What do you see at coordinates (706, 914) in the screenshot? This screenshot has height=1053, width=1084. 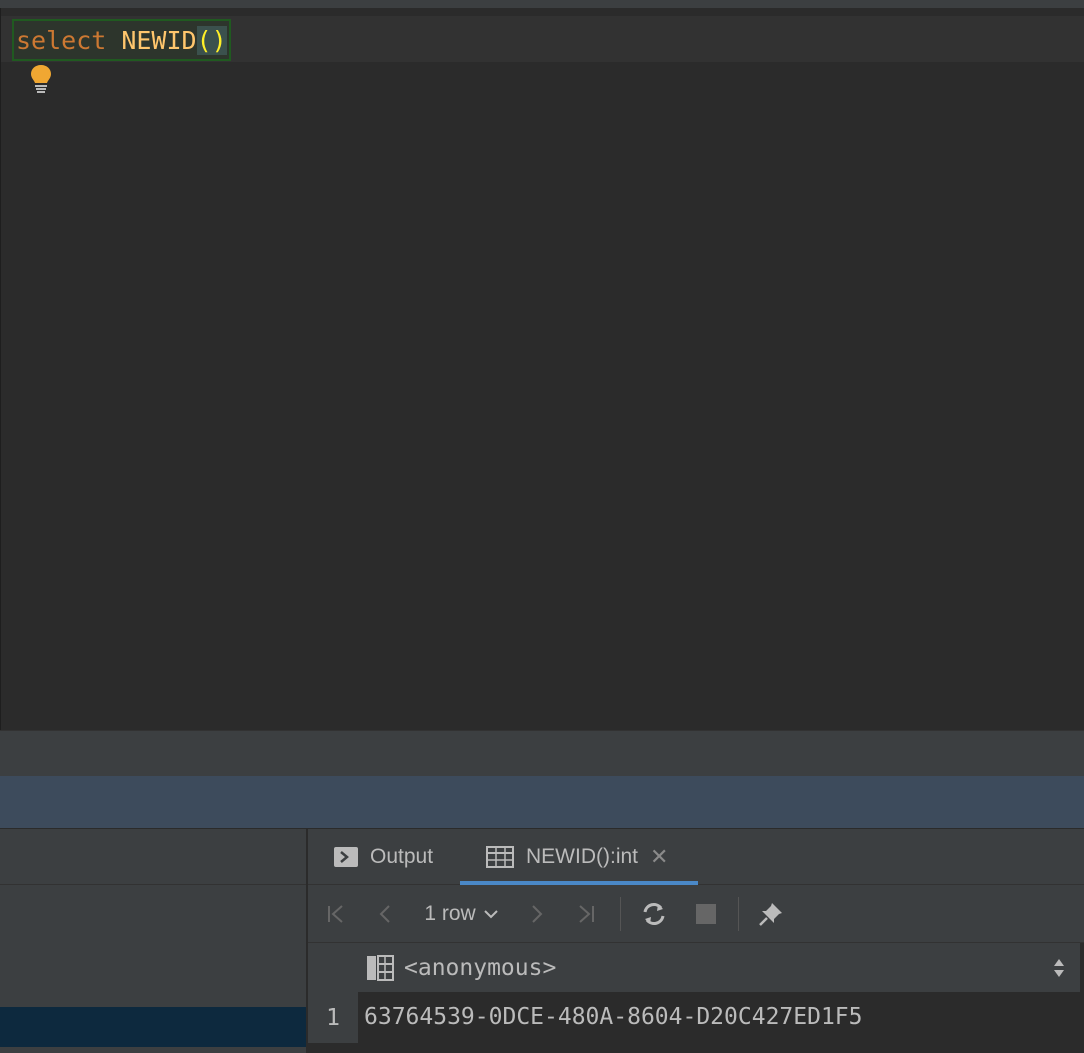 I see `stop-icon` at bounding box center [706, 914].